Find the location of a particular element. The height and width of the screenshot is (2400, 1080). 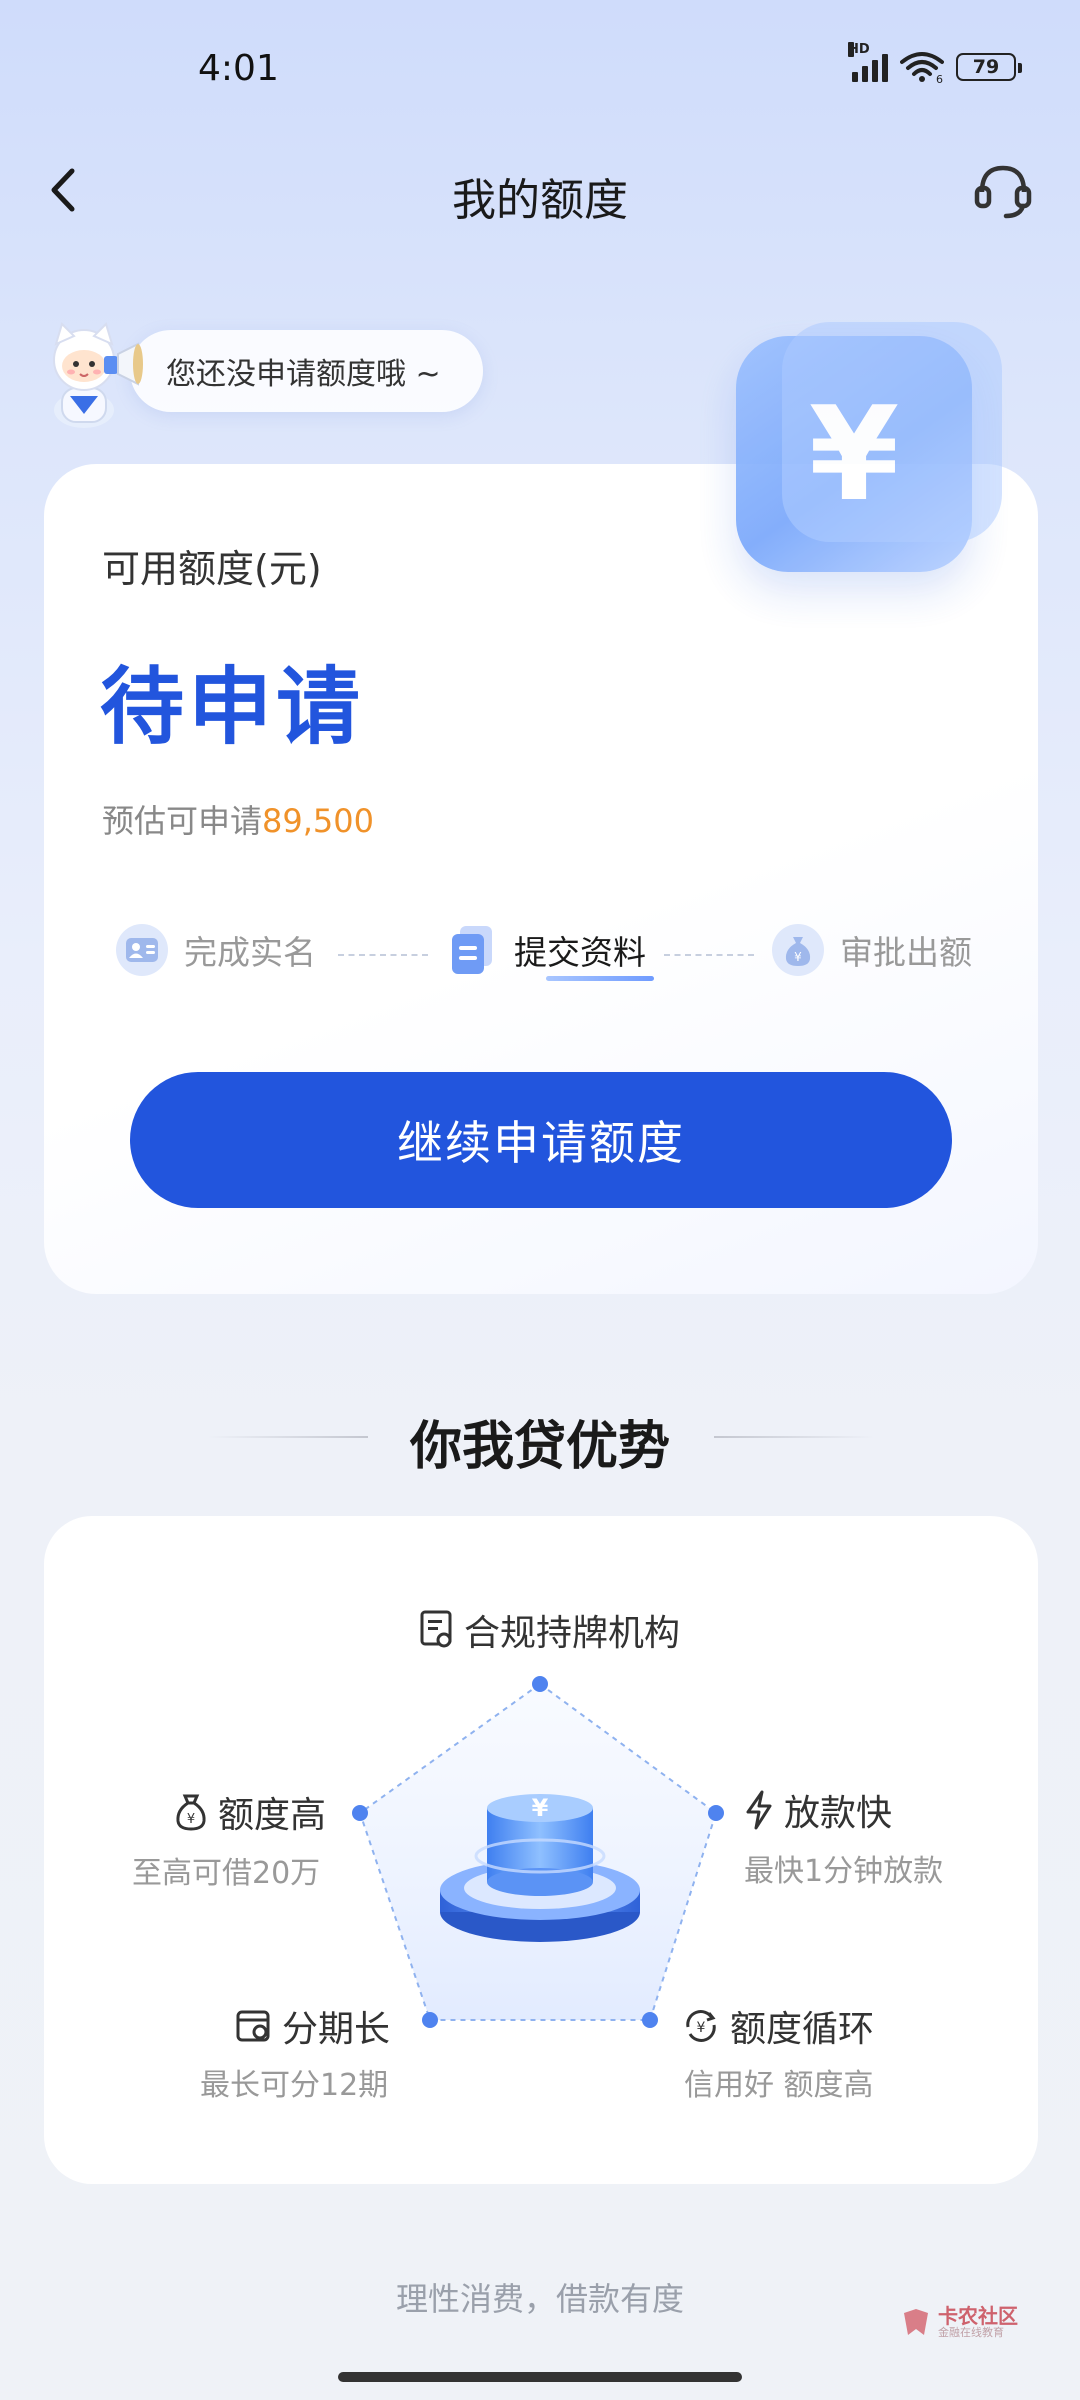

advantages-title: 你我贷优势 is located at coordinates (539, 1447).